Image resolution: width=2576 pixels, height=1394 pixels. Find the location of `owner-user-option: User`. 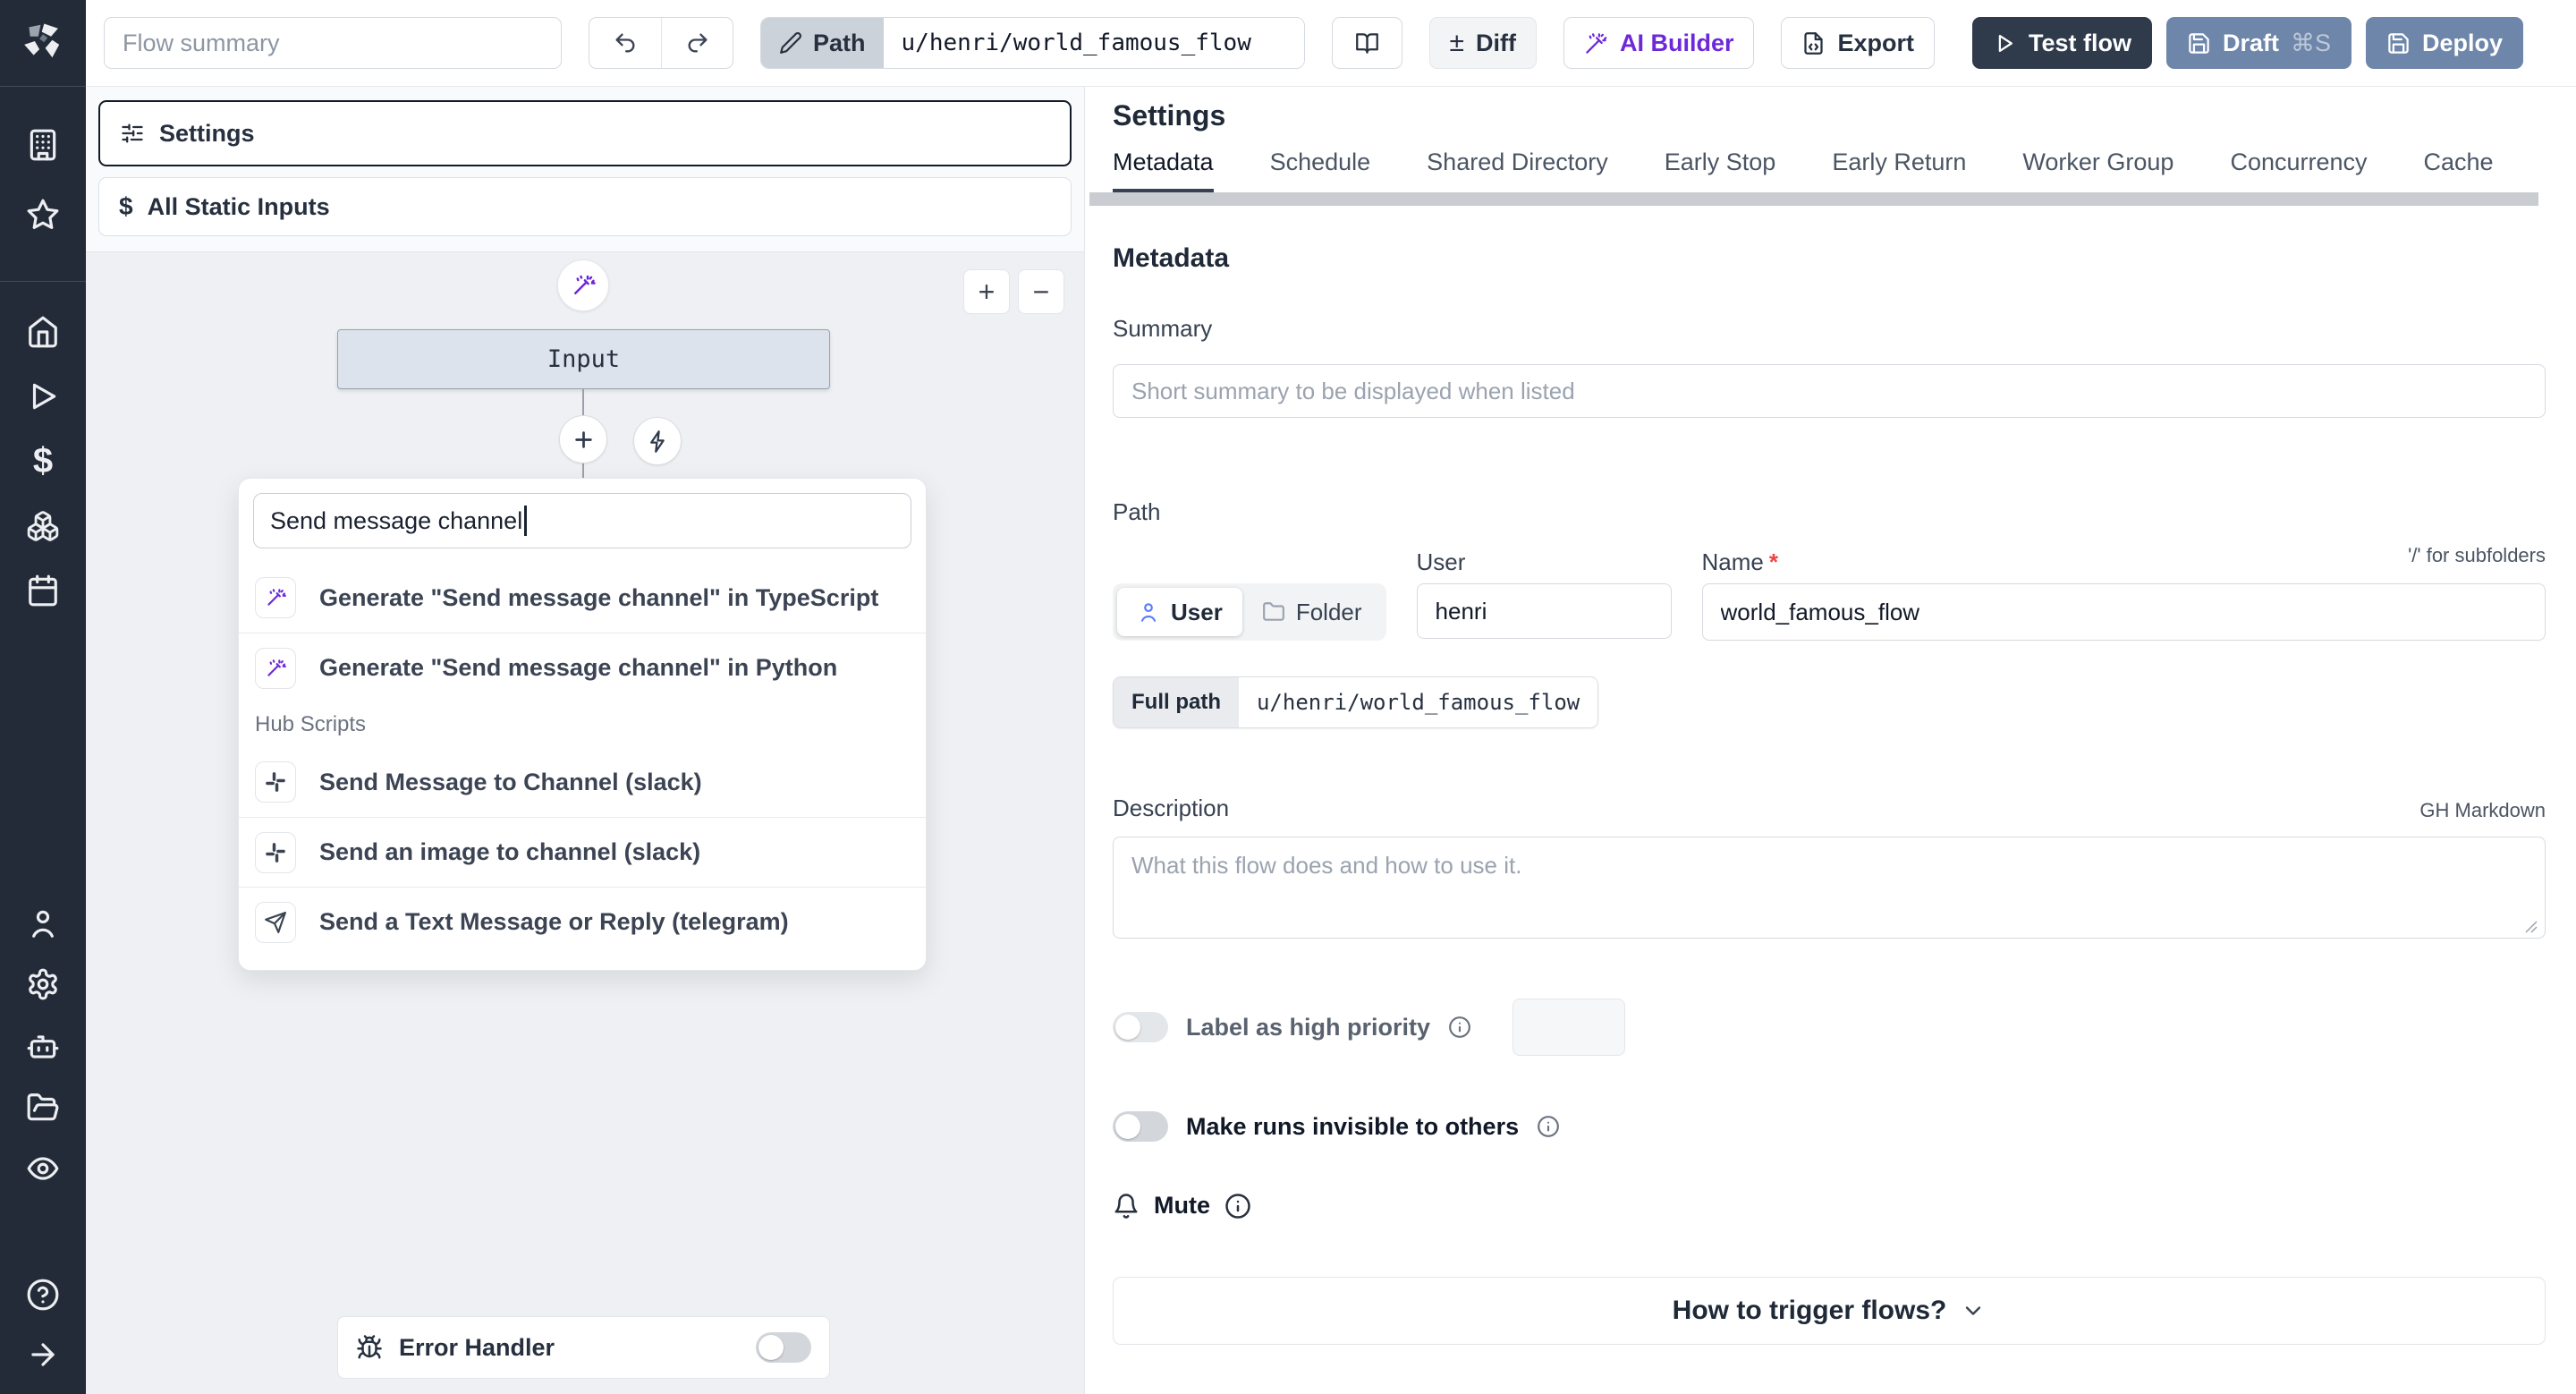

owner-user-option: User is located at coordinates (1179, 612).